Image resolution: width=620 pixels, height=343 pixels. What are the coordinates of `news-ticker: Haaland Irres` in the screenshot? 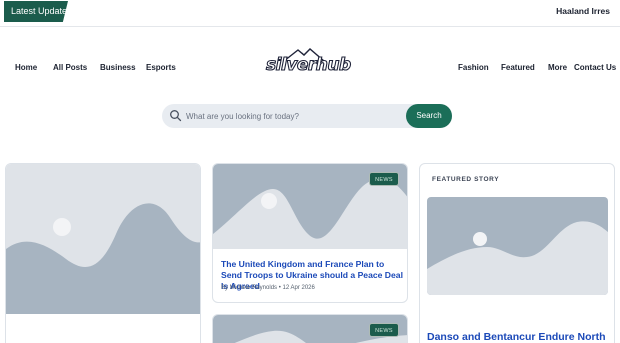 It's located at (583, 11).